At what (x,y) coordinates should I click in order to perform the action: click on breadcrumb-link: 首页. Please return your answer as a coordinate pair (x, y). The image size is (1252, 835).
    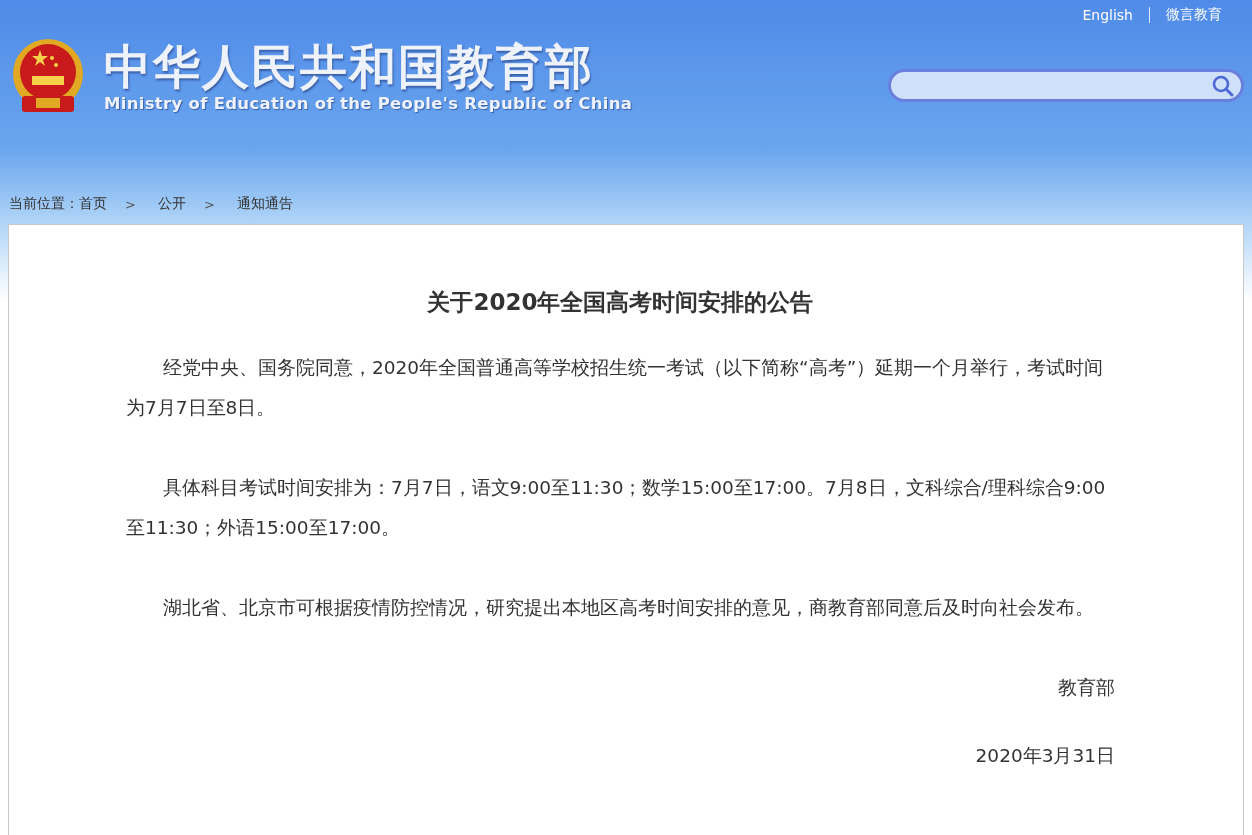
    Looking at the image, I should click on (93, 204).